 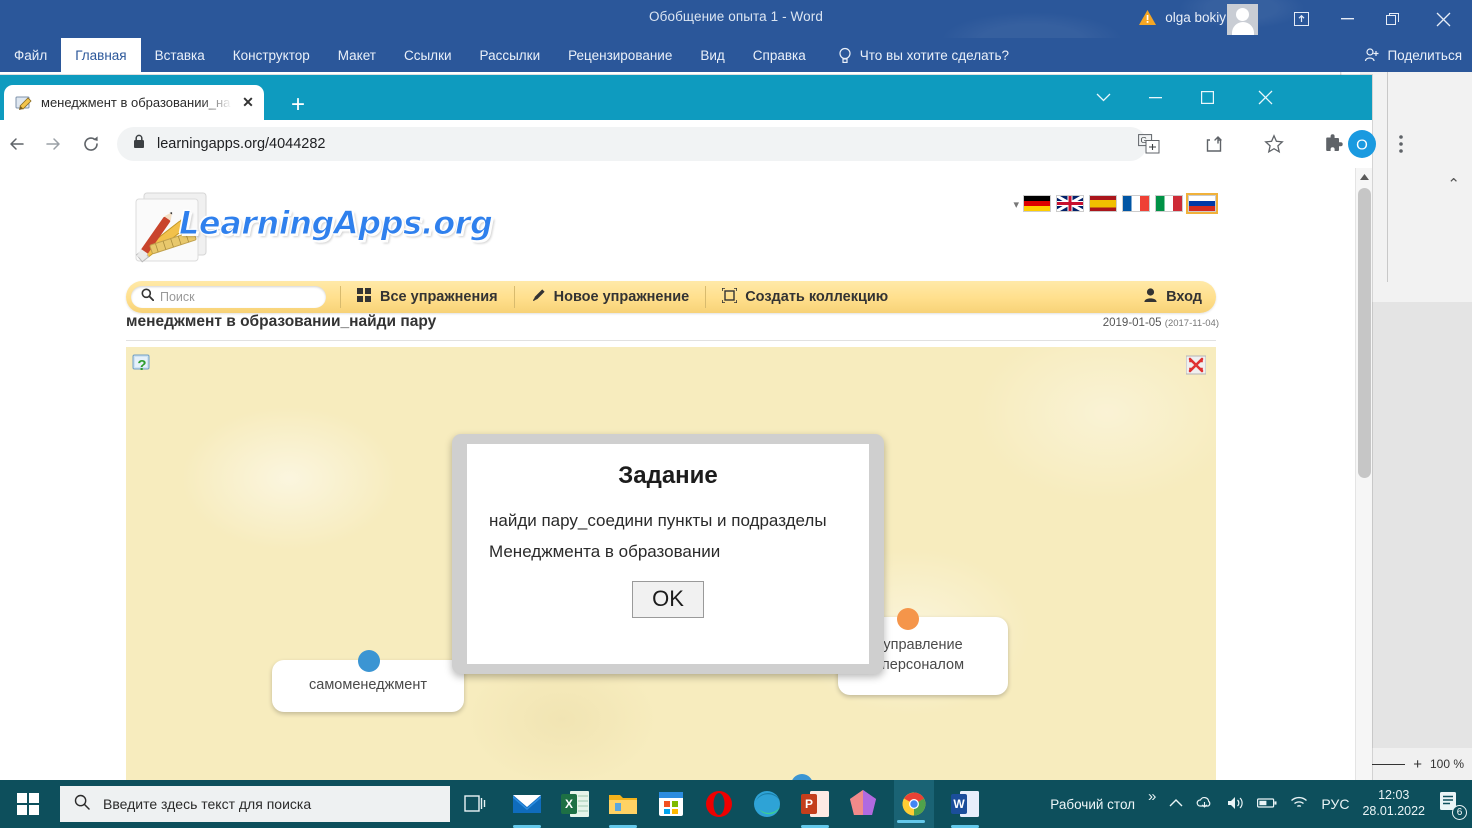 I want to click on site-logo: LearningApps.org, so click(x=316, y=230).